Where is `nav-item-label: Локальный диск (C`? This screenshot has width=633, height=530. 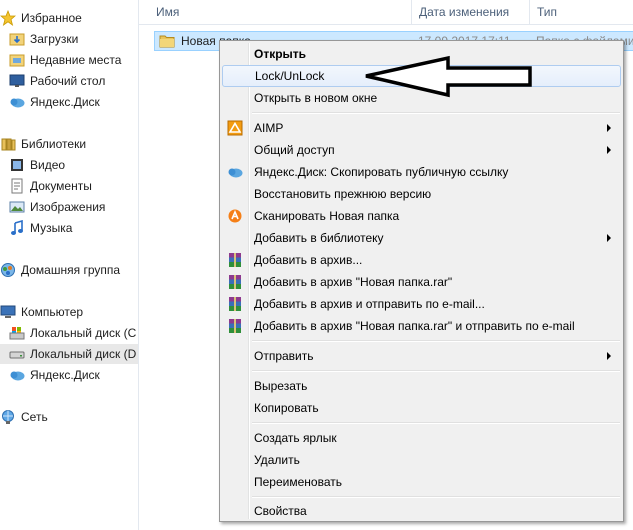
nav-item-label: Локальный диск (C is located at coordinates (83, 333).